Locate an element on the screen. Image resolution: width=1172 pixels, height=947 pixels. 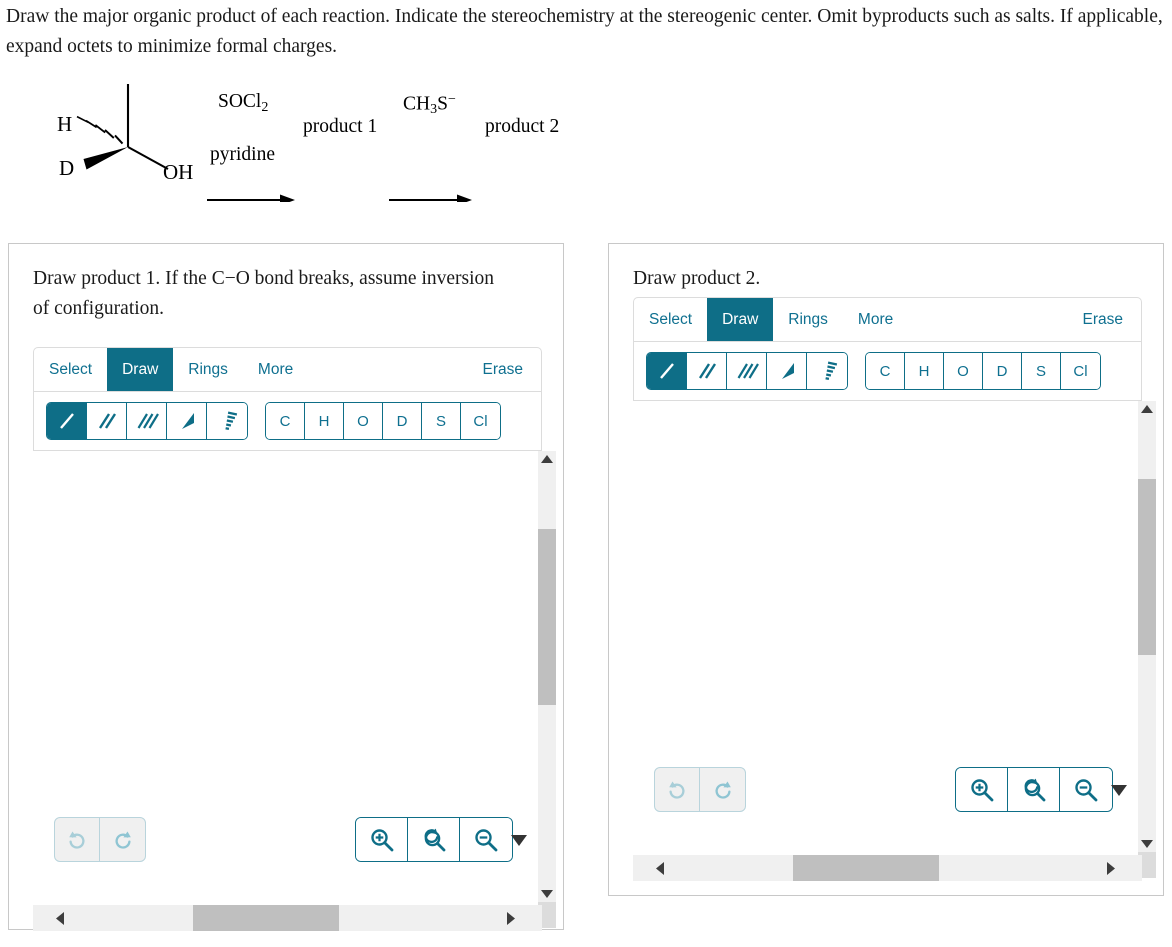
triangle-up-icon is located at coordinates (547, 459).